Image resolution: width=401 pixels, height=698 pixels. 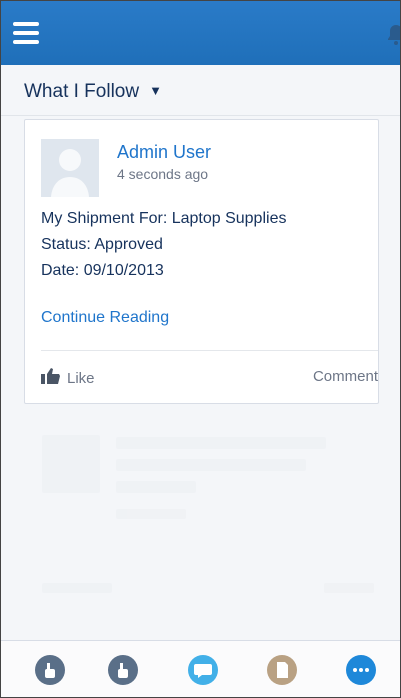 I want to click on like-button: Like, so click(x=68, y=378).